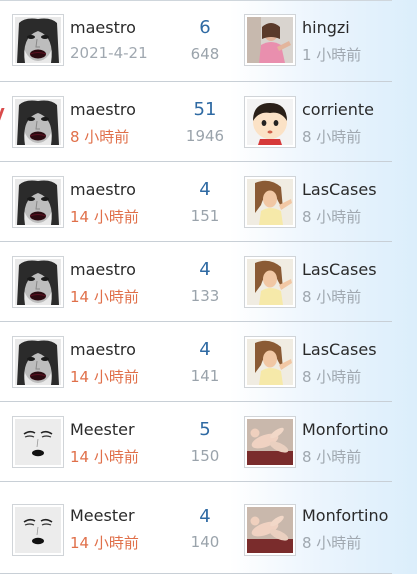 Image resolution: width=417 pixels, height=574 pixels. I want to click on thread-row: Meester 14 小時前 5 150 Monfortino 8 小時前, so click(196, 442).